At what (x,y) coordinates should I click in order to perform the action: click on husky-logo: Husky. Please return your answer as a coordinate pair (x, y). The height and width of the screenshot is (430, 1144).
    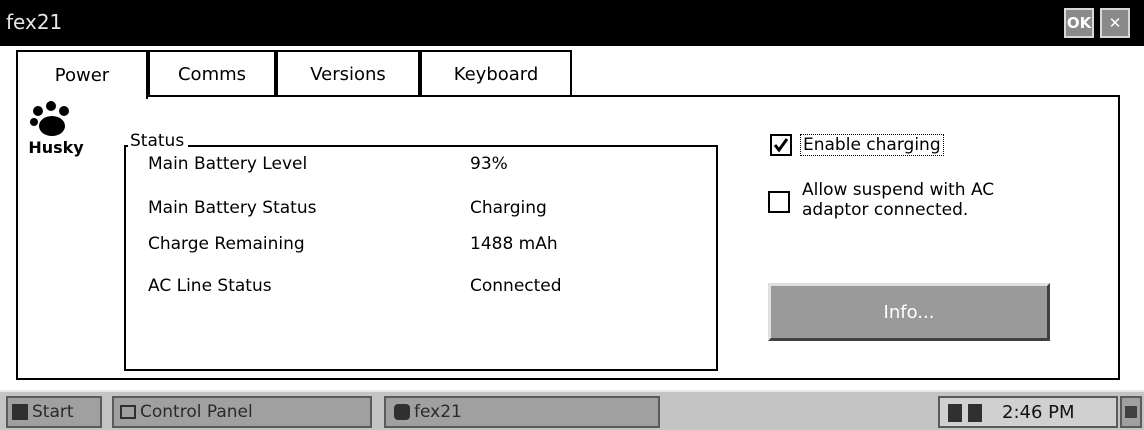
    Looking at the image, I should click on (59, 135).